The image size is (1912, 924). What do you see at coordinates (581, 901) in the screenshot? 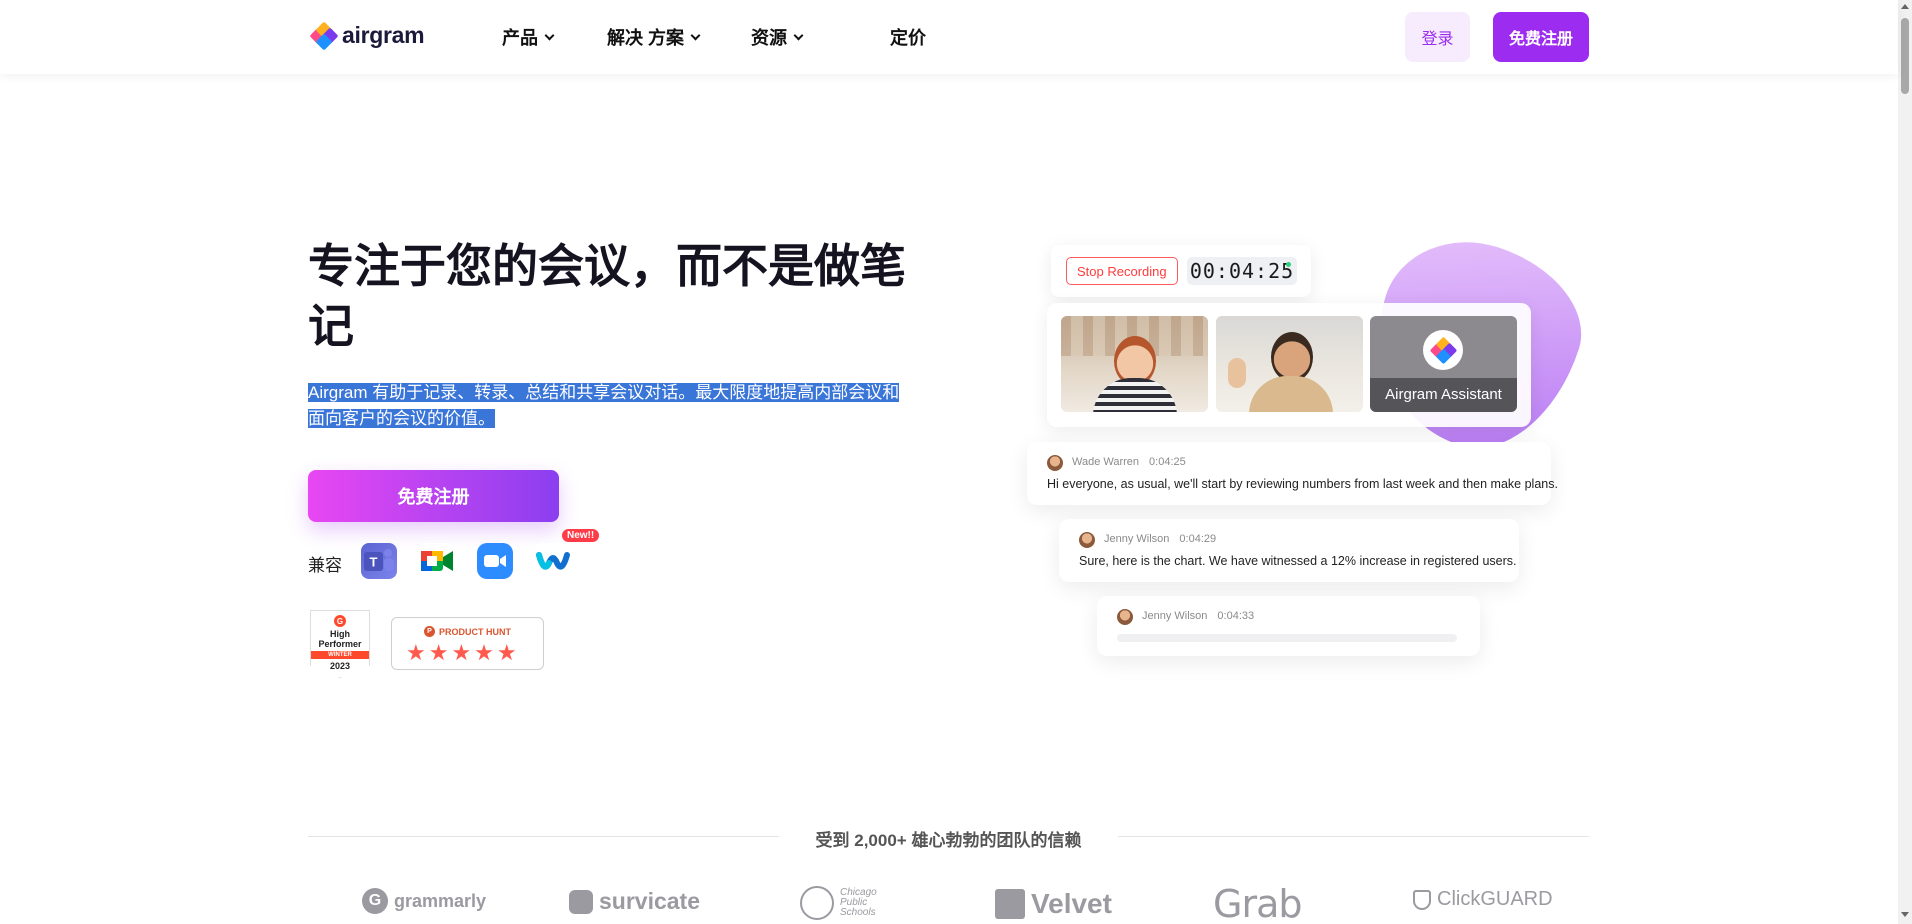
I see `survicate-logo-icon` at bounding box center [581, 901].